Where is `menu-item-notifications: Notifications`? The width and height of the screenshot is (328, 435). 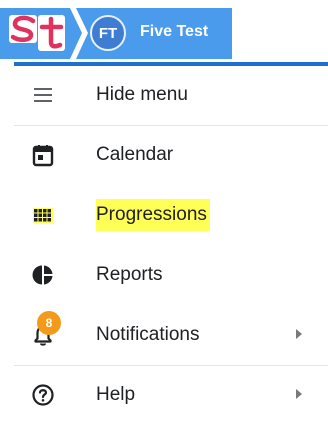
menu-item-notifications: Notifications is located at coordinates (170, 335).